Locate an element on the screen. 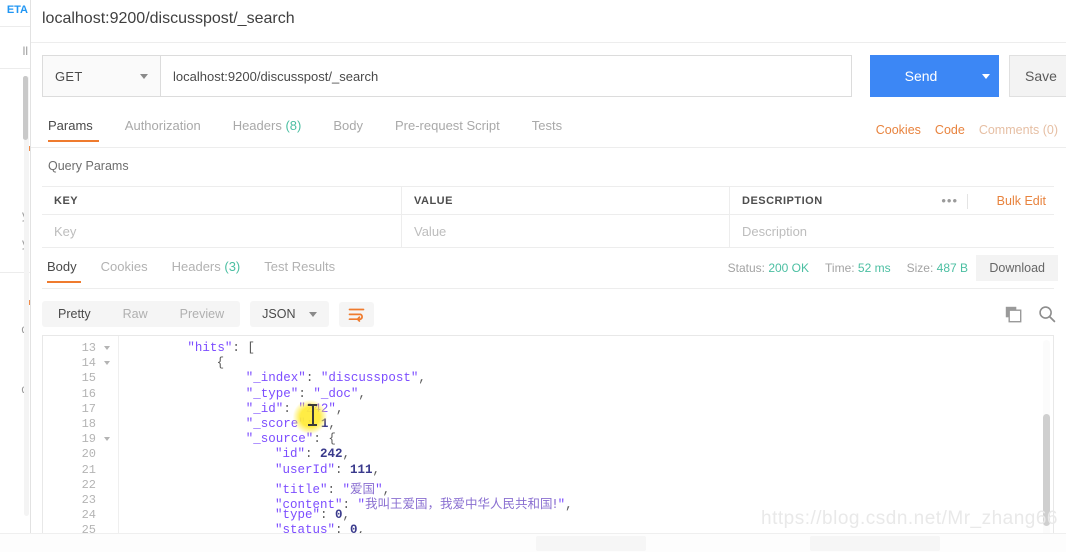  search-icon is located at coordinates (1047, 314).